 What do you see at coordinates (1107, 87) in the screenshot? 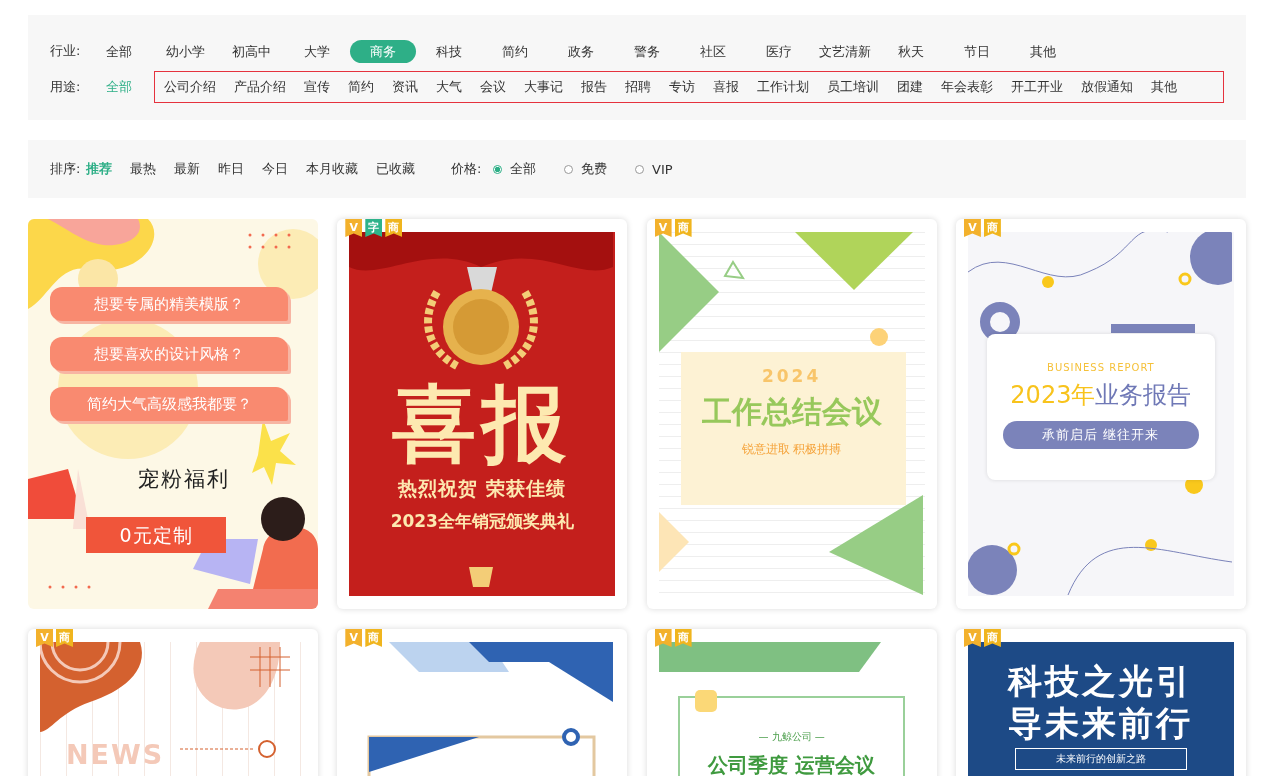
I see `usage-option: 放假通知` at bounding box center [1107, 87].